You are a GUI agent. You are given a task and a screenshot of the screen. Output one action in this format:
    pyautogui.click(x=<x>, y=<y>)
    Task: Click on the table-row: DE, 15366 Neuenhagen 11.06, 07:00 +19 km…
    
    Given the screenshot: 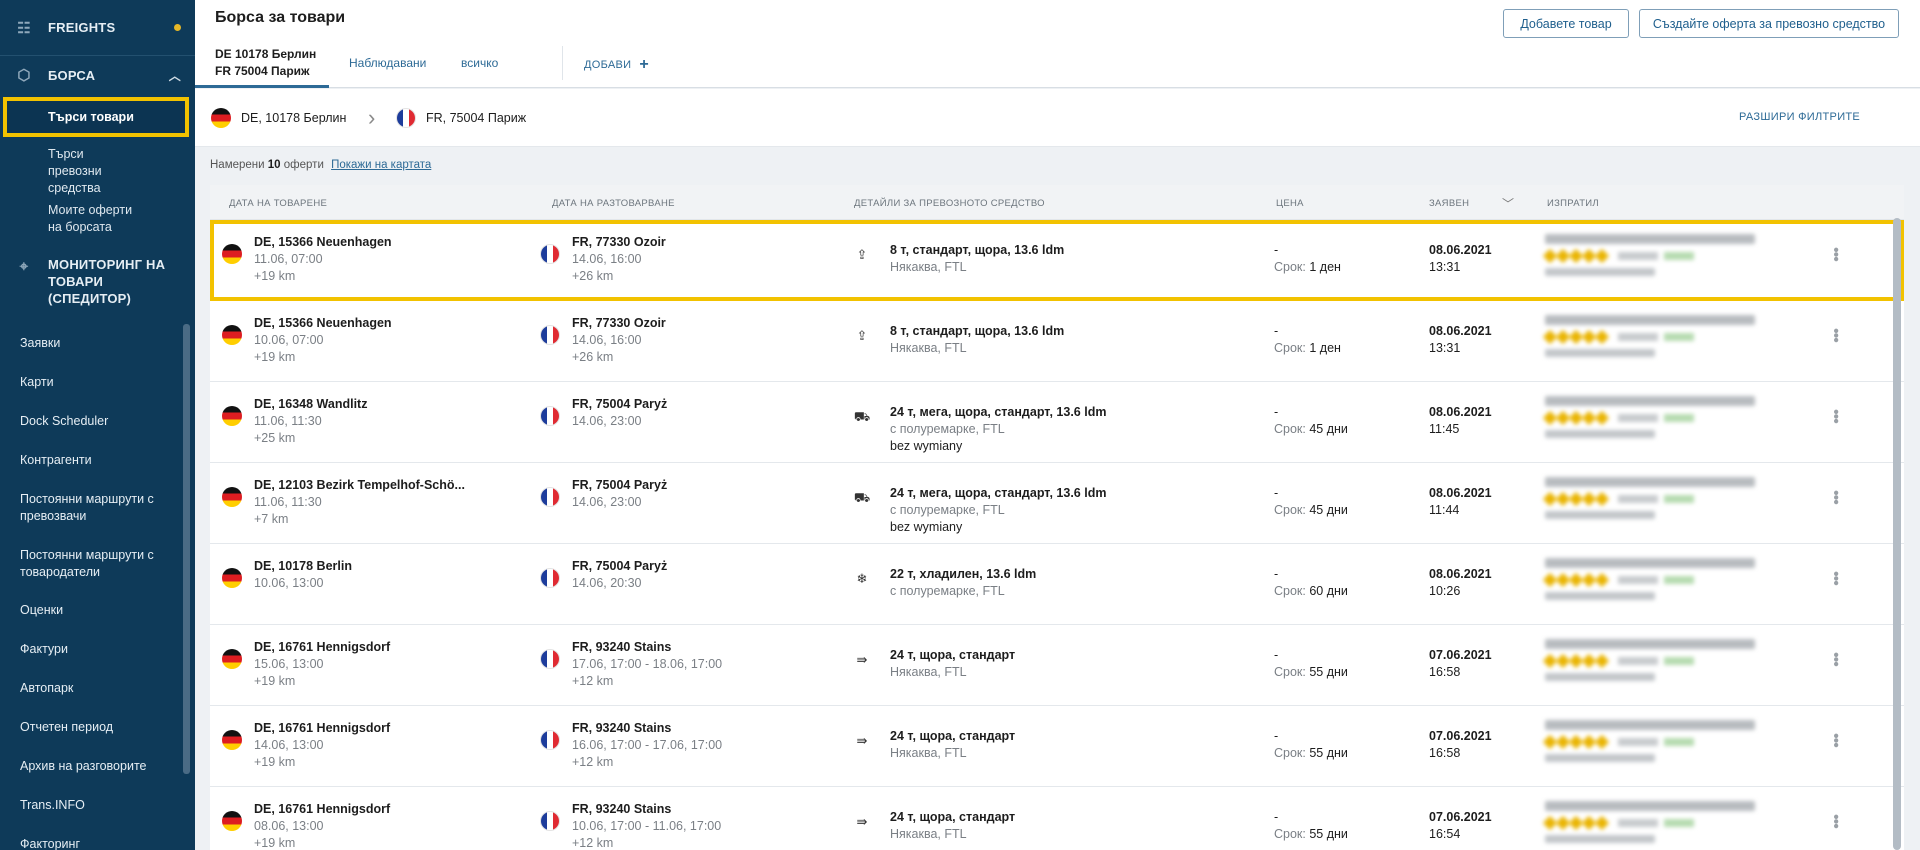 What is the action you would take?
    pyautogui.click(x=1057, y=260)
    